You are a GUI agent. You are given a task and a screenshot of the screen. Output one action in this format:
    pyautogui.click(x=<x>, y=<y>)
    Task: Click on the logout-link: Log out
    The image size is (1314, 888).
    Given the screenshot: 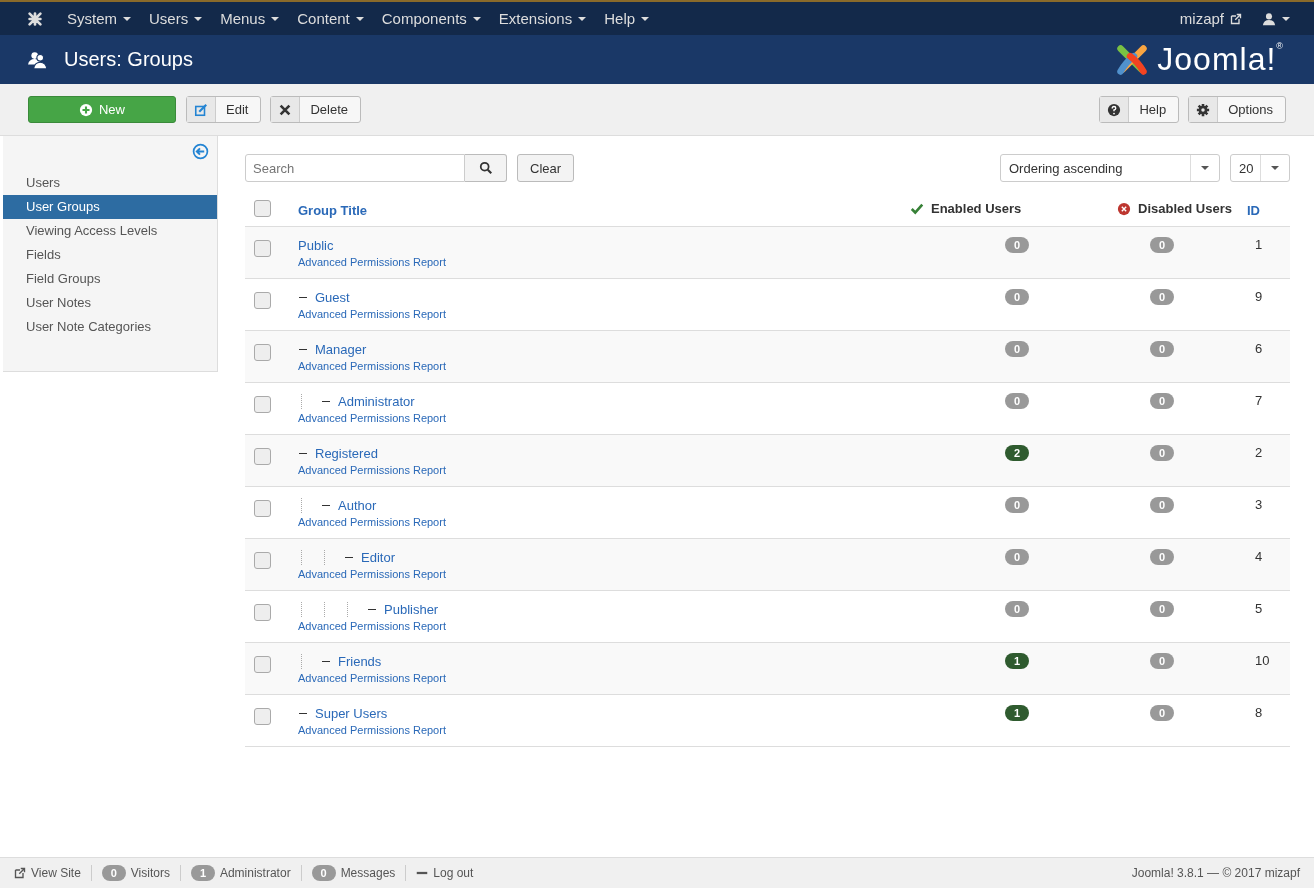 What is the action you would take?
    pyautogui.click(x=445, y=873)
    